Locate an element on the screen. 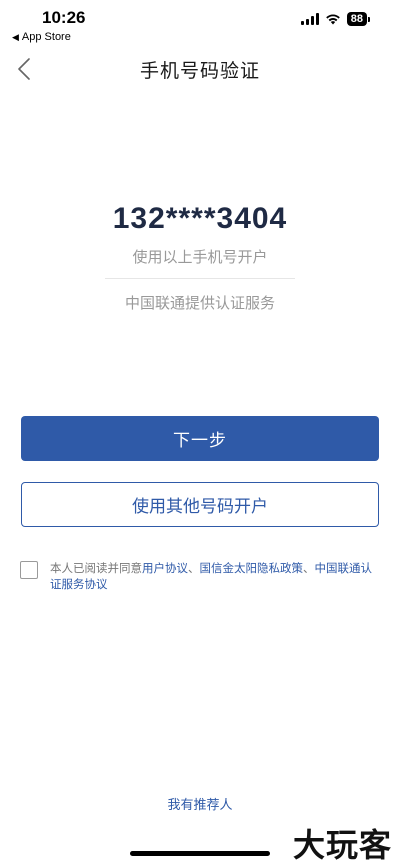 The image size is (400, 866). page-title: 手机号码验证 is located at coordinates (199, 71).